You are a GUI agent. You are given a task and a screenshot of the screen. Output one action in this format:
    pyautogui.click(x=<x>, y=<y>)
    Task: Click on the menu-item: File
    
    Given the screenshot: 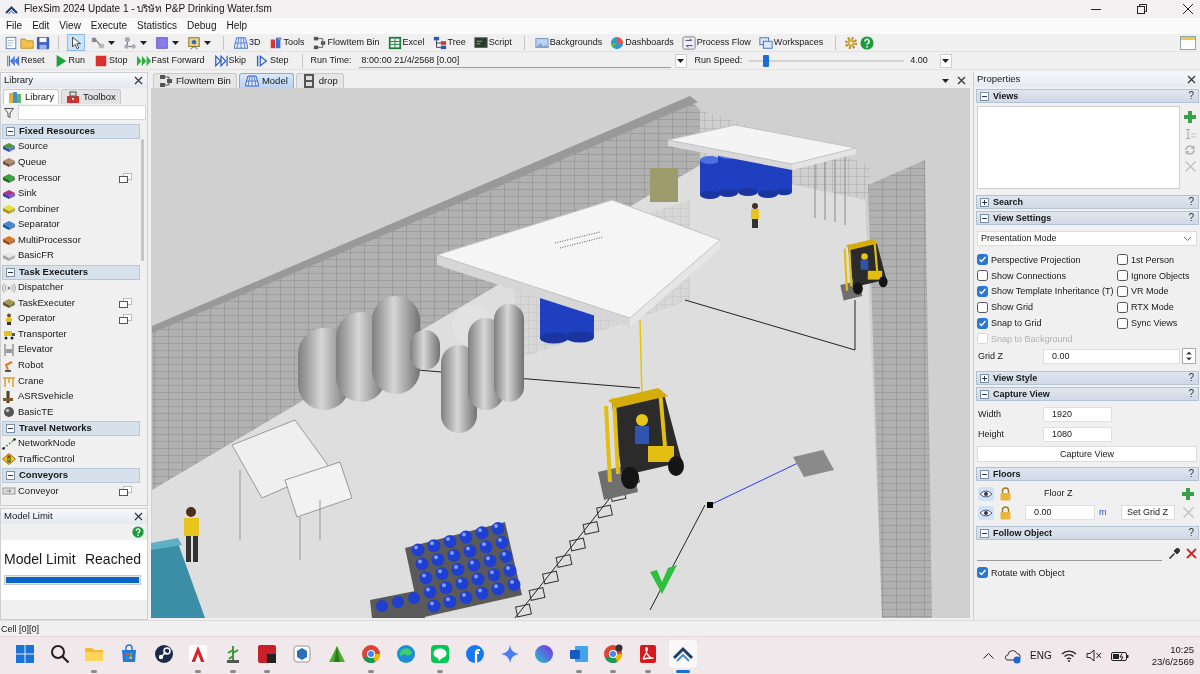 What is the action you would take?
    pyautogui.click(x=14, y=26)
    